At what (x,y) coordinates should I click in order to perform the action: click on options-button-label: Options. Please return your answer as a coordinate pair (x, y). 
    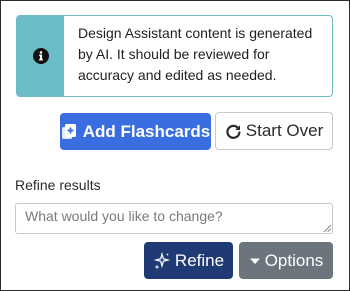
    Looking at the image, I should click on (294, 260).